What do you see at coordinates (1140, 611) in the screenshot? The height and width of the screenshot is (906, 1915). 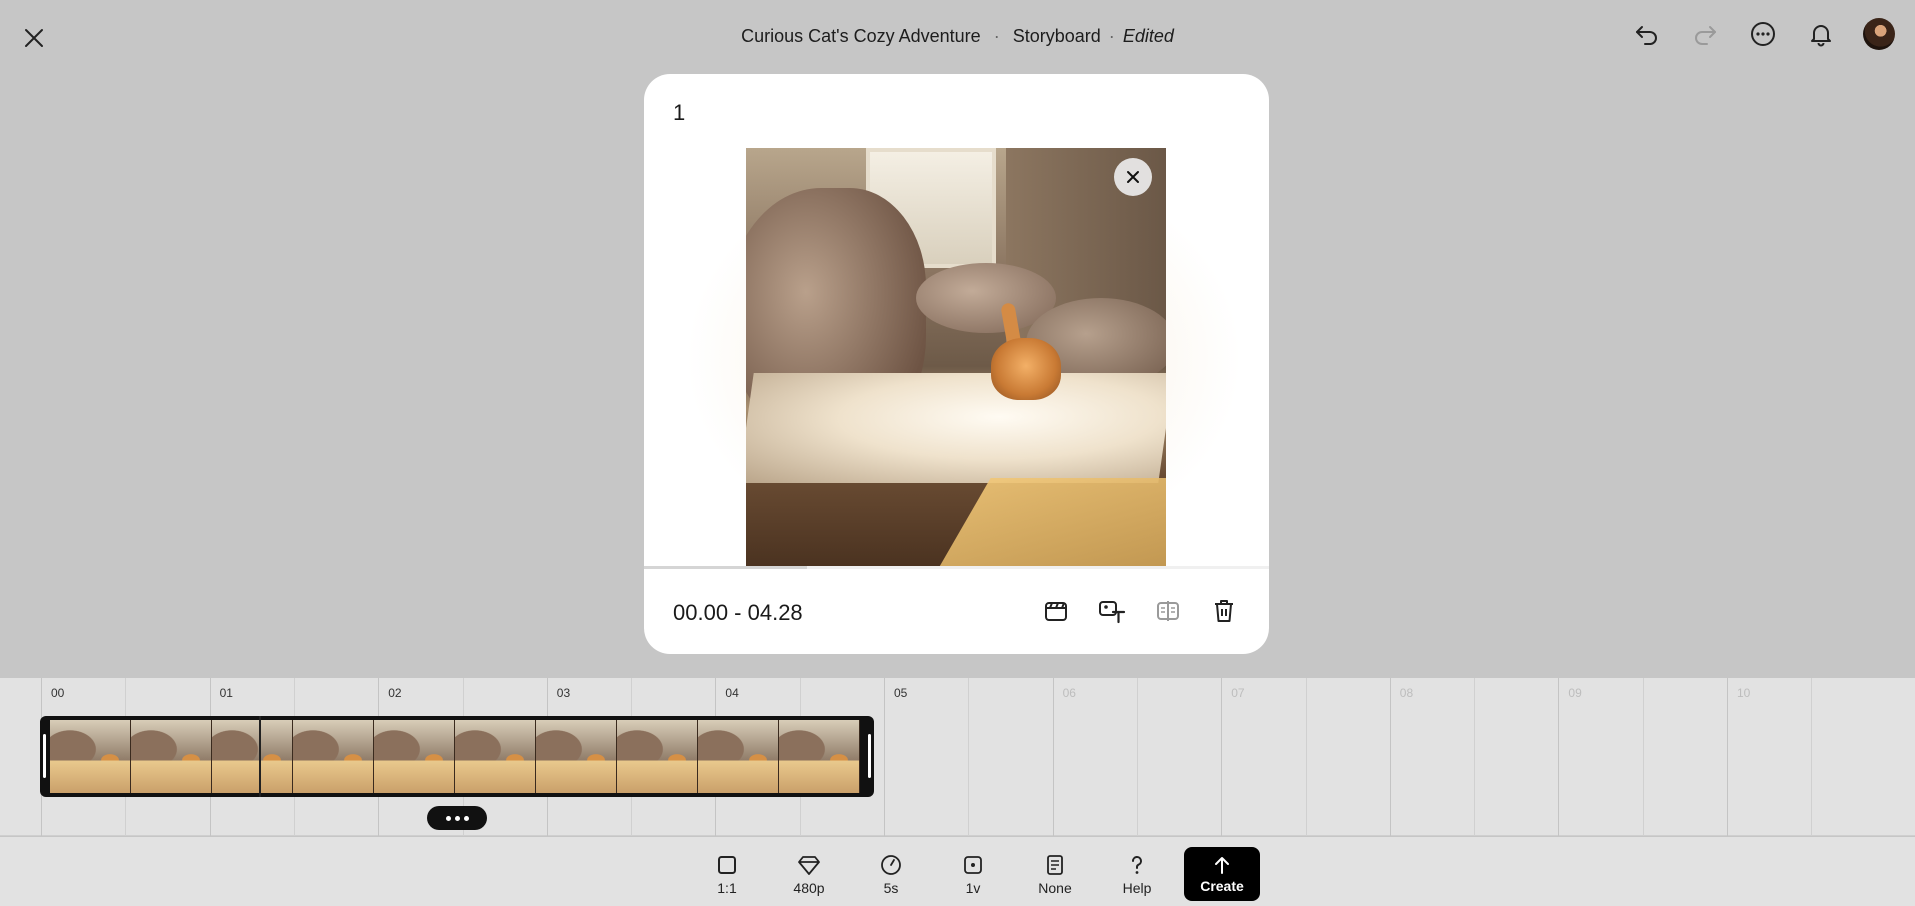 I see `scene-actions` at bounding box center [1140, 611].